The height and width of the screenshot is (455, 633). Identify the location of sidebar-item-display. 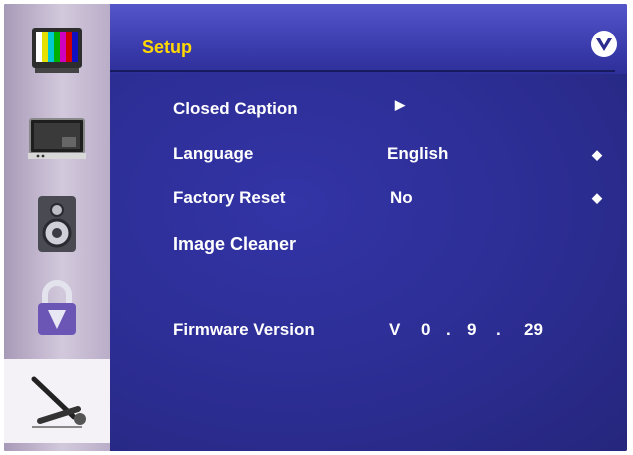
(57, 139).